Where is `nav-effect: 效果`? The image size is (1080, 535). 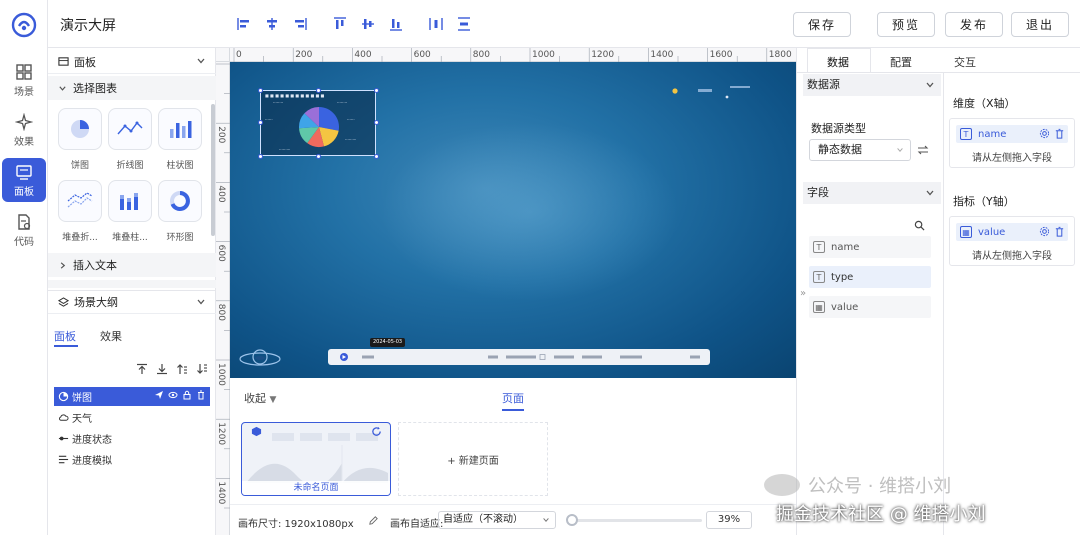
nav-effect: 效果 is located at coordinates (24, 130).